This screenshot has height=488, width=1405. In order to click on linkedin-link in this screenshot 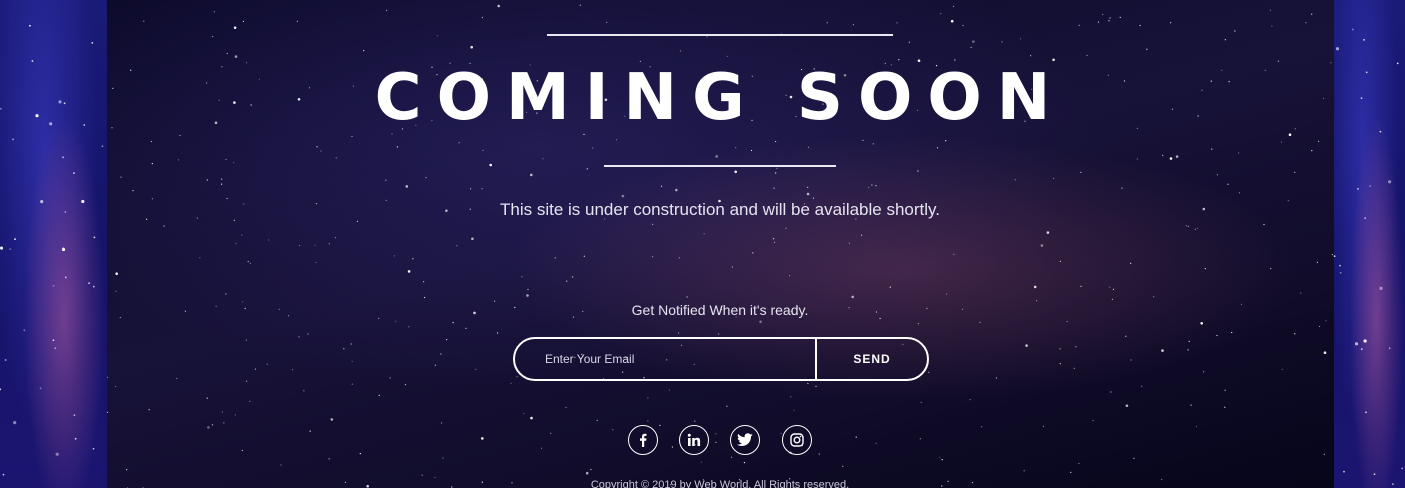, I will do `click(694, 440)`.